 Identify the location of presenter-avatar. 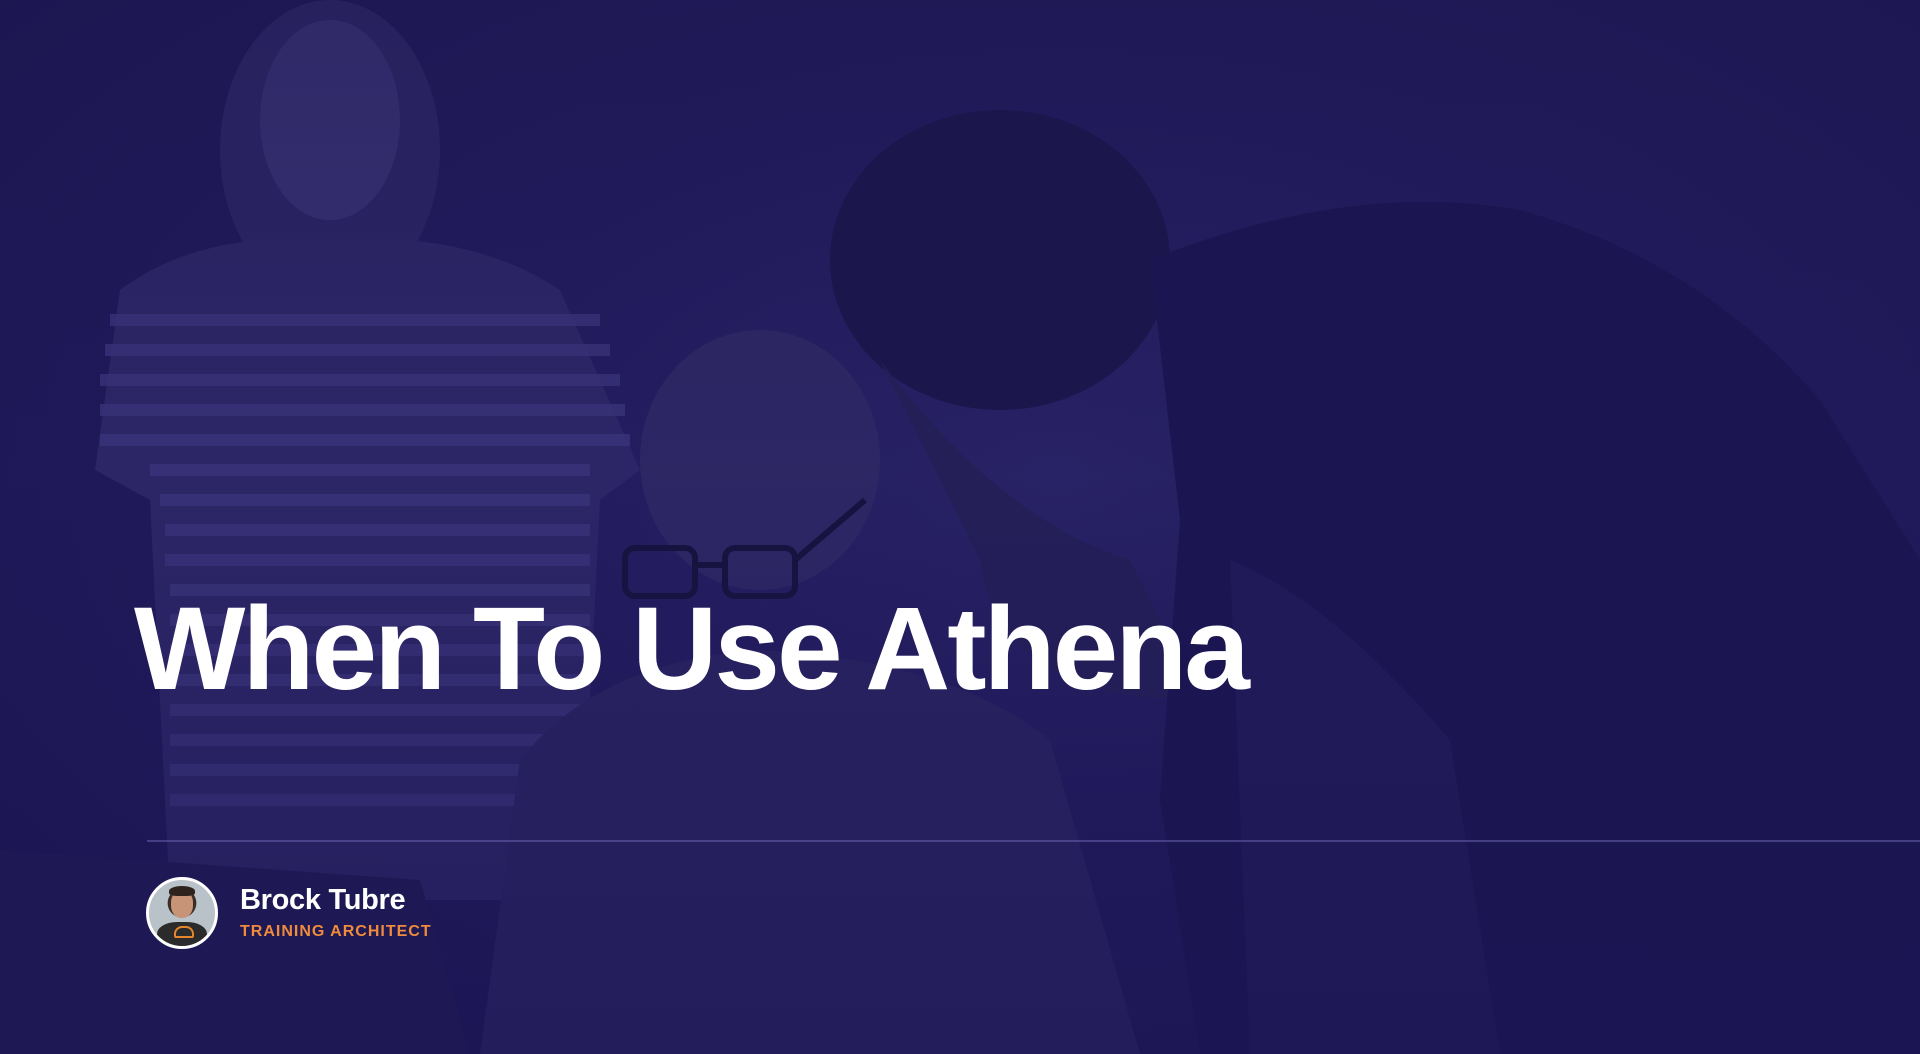
(182, 913).